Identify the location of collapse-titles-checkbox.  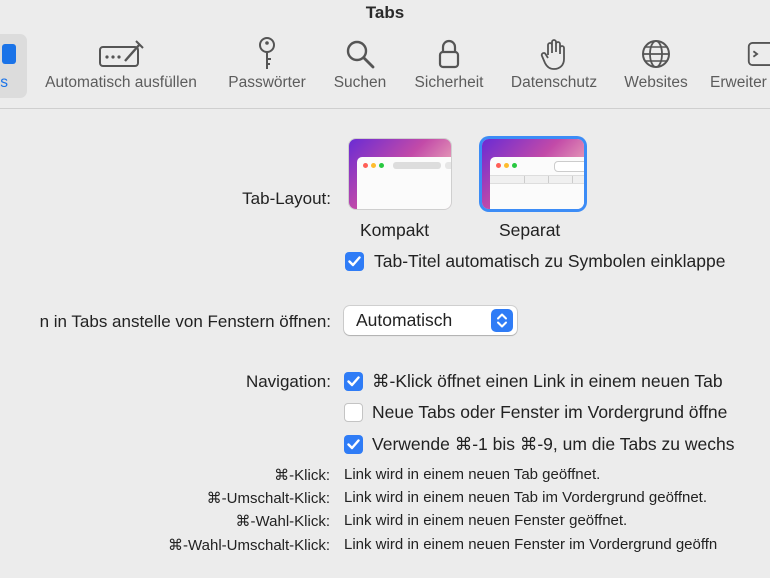
(354, 261).